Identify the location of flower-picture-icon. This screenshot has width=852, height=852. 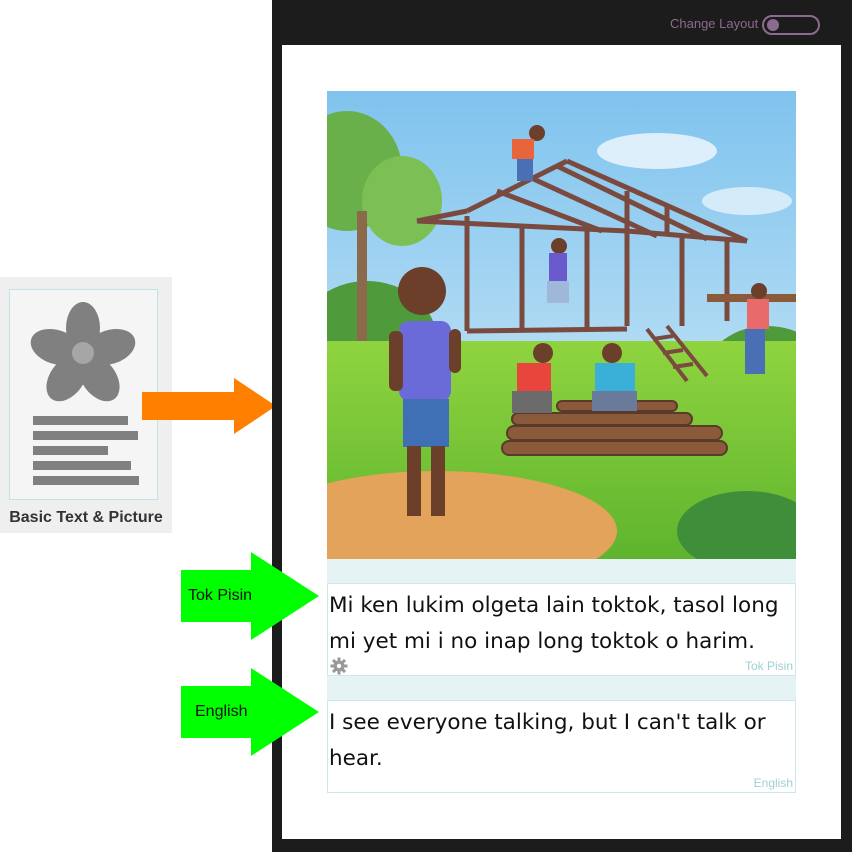
(84, 393).